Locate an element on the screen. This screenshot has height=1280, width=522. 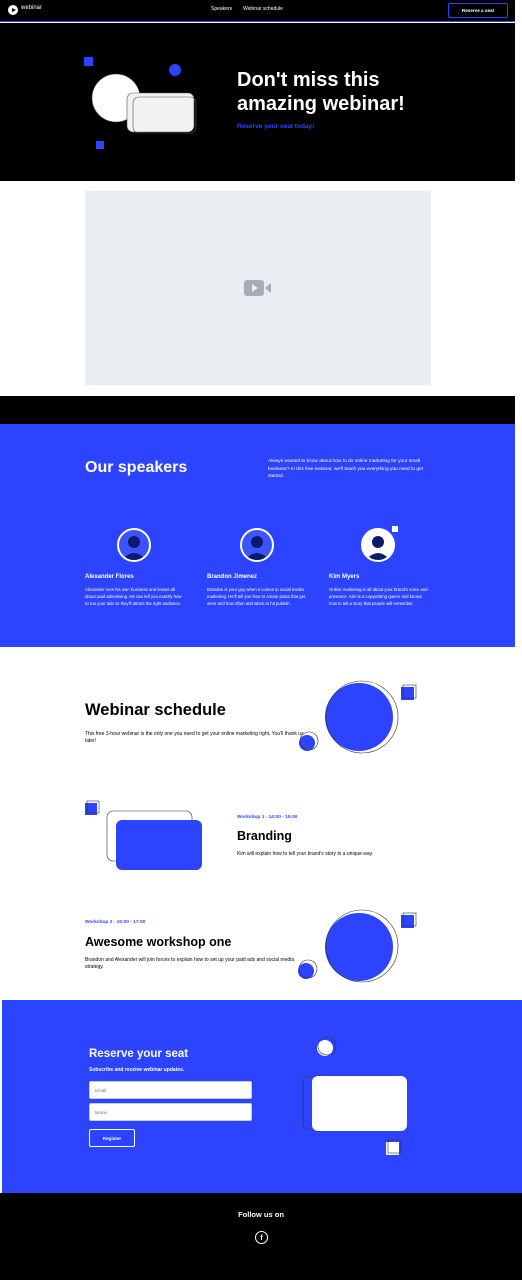
video-placeholder is located at coordinates (258, 288).